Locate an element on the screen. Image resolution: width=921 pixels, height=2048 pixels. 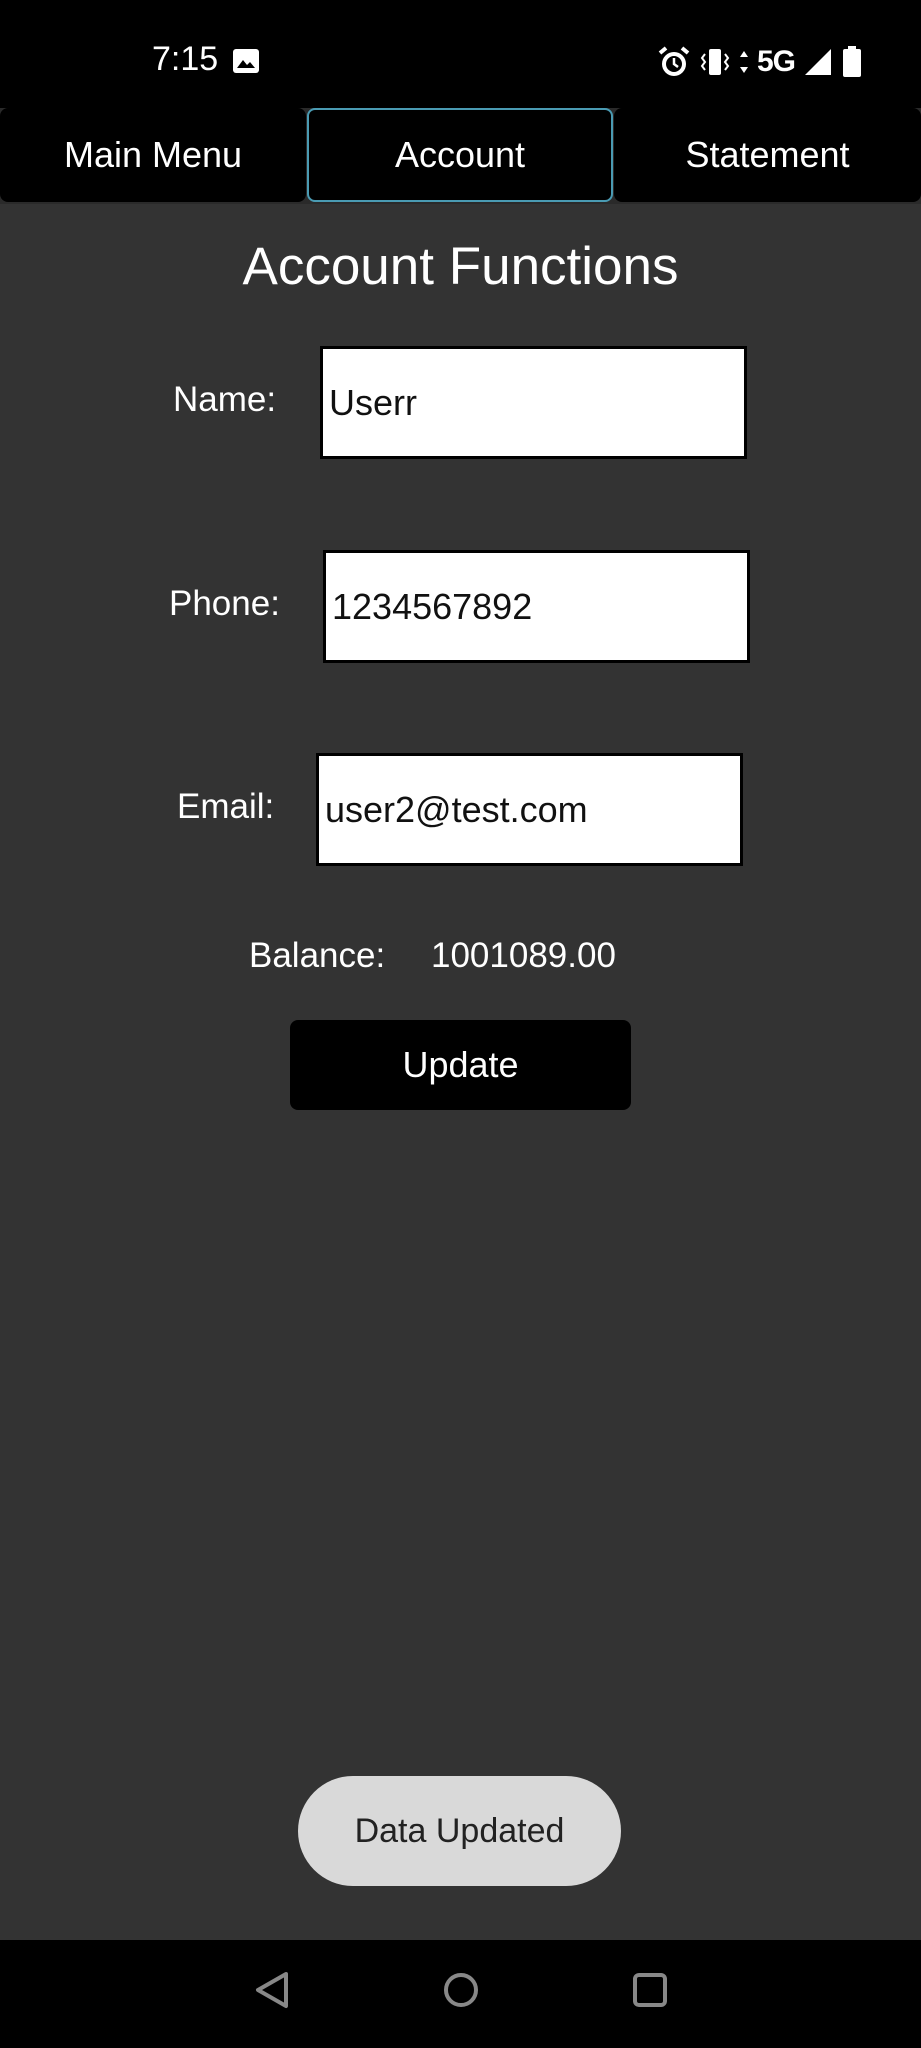
tab-label: Statement is located at coordinates (767, 154).